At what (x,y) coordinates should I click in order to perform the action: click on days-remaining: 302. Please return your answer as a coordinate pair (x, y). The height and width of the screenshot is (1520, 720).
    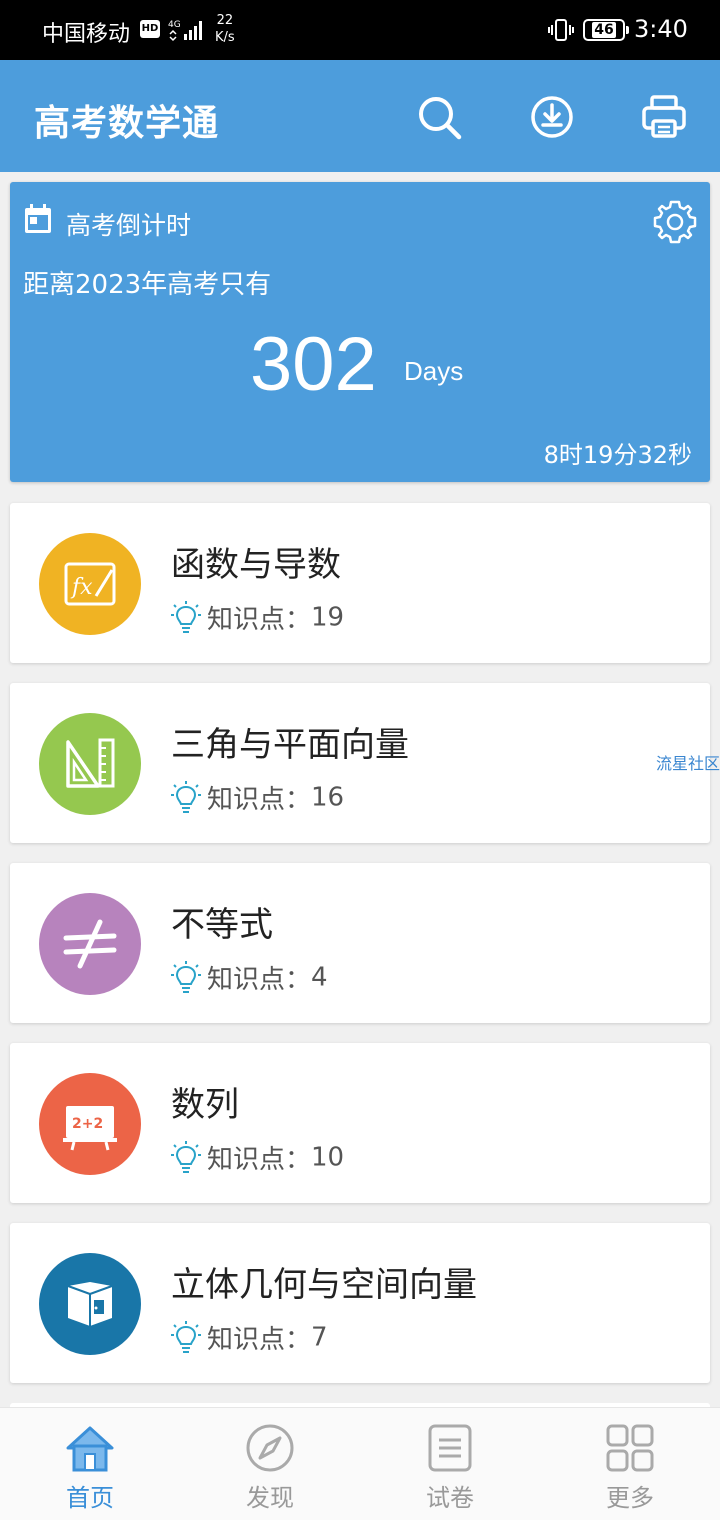
    Looking at the image, I should click on (313, 364).